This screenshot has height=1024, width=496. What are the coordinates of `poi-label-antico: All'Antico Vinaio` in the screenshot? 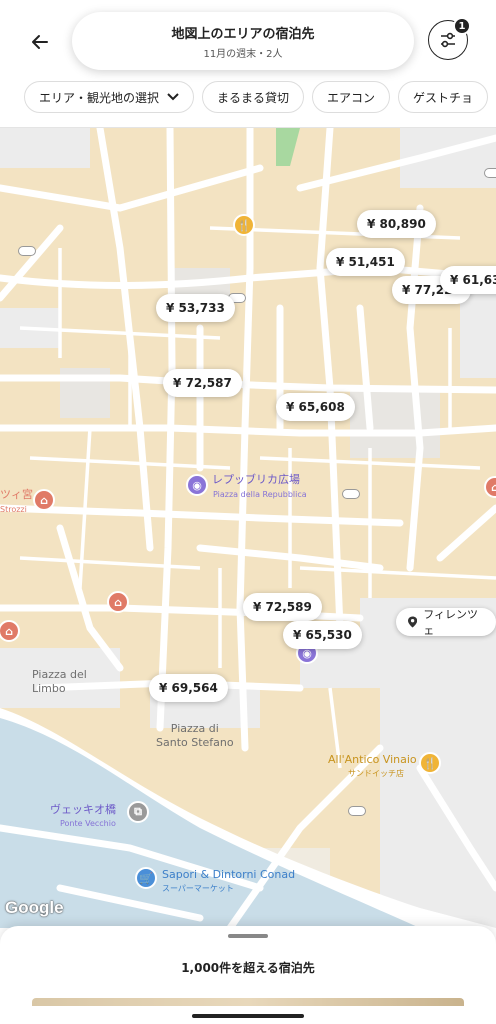 It's located at (372, 759).